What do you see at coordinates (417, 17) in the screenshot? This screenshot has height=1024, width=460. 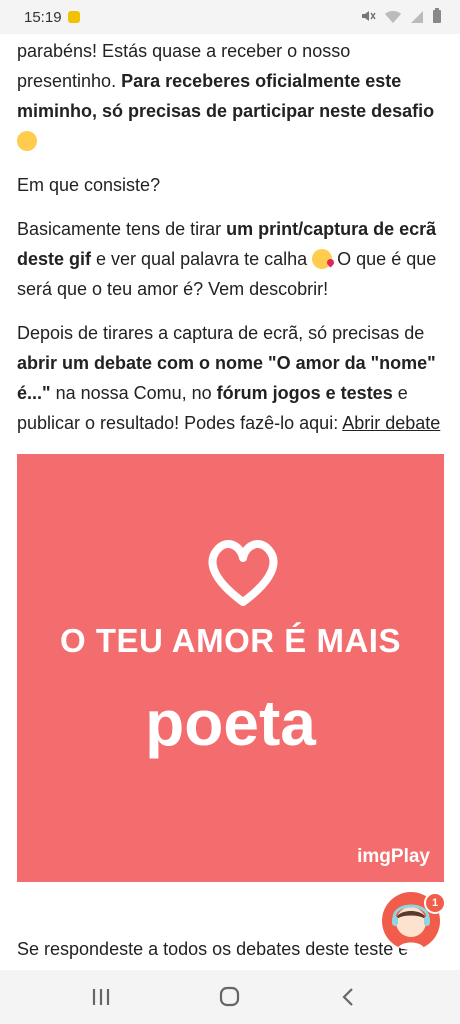 I see `signal-icon` at bounding box center [417, 17].